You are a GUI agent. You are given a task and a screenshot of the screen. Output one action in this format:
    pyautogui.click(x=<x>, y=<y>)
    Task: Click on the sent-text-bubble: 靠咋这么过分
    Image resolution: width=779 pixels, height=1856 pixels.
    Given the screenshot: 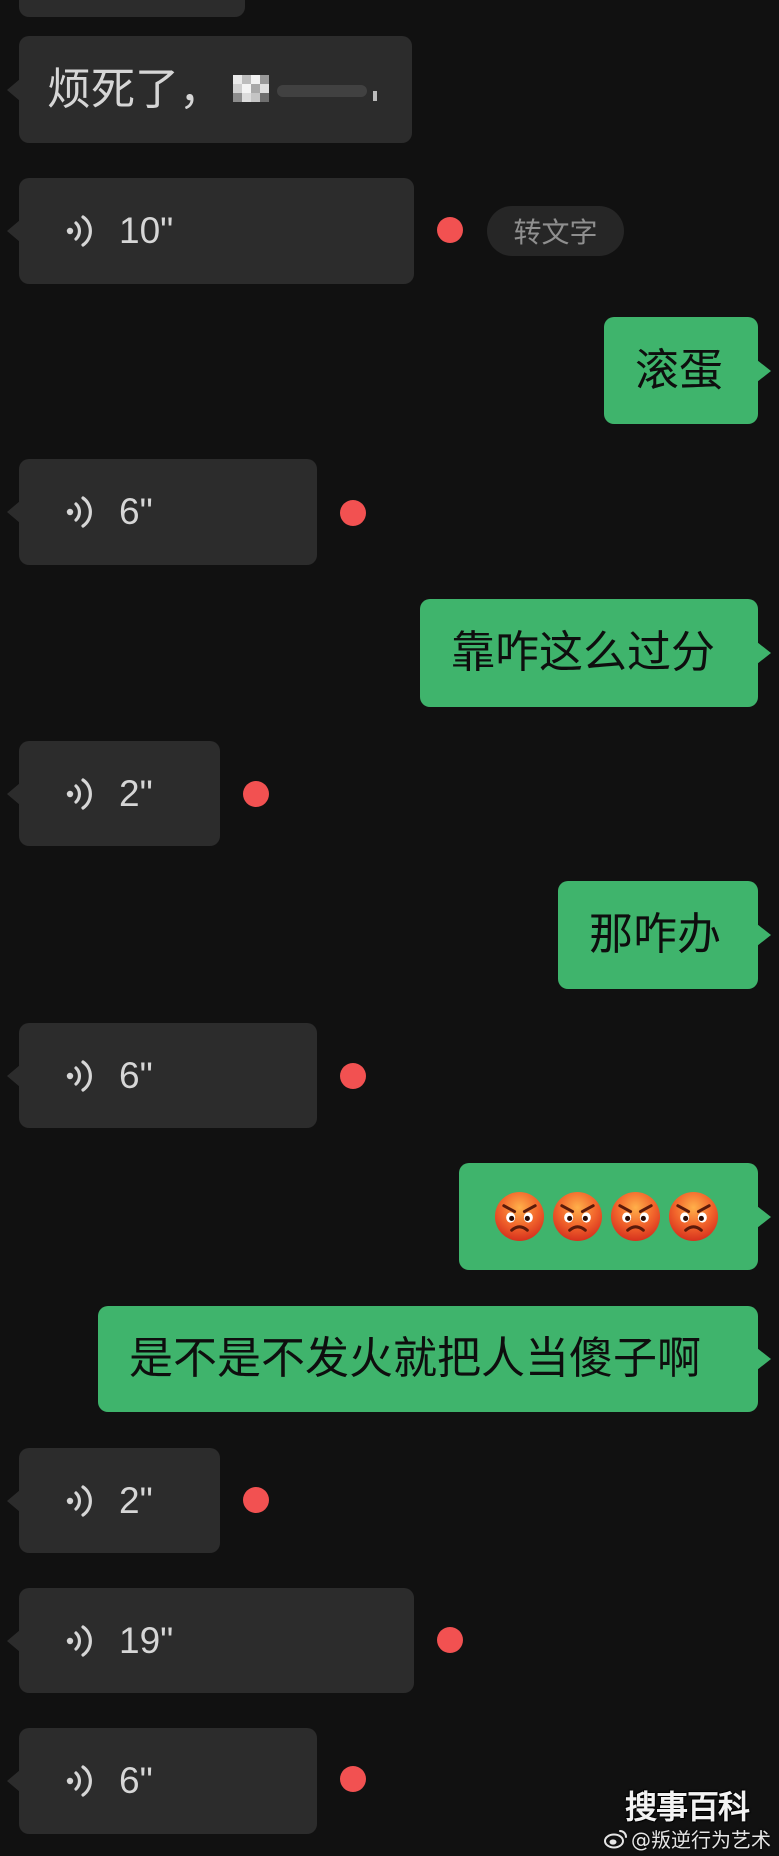 What is the action you would take?
    pyautogui.click(x=595, y=653)
    